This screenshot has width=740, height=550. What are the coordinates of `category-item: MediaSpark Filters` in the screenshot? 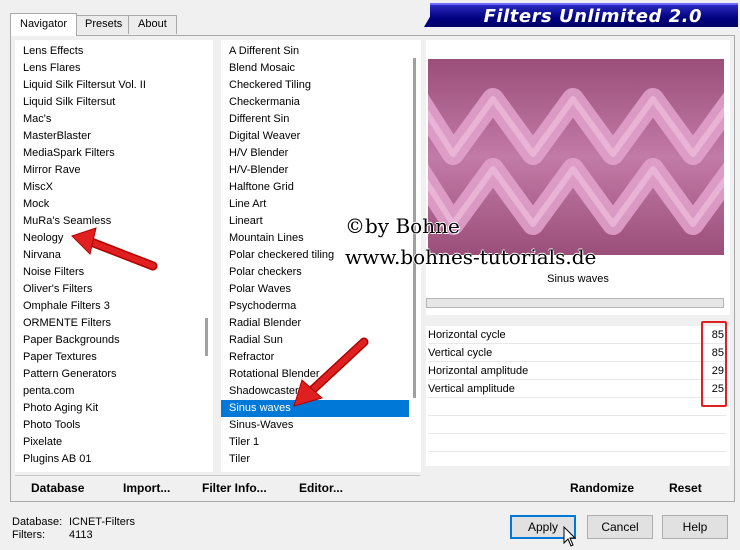 It's located at (108, 153).